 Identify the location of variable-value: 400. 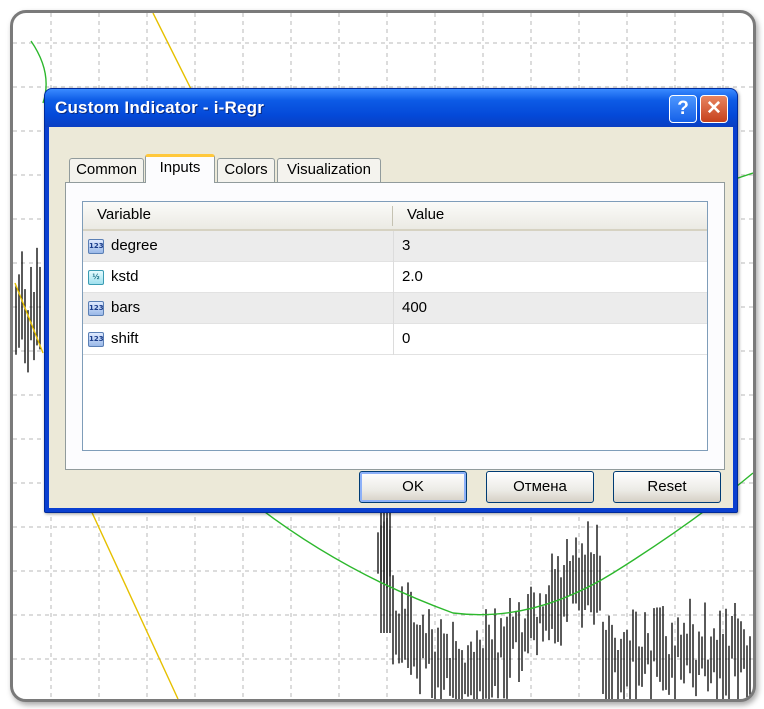
(414, 307).